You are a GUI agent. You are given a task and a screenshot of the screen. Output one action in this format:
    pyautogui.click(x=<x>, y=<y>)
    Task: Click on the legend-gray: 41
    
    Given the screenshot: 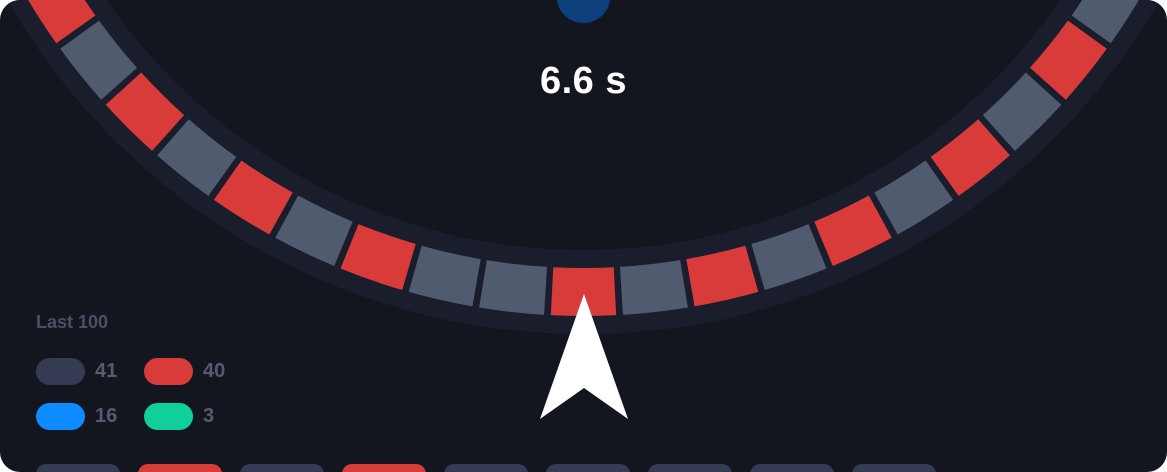 What is the action you would take?
    pyautogui.click(x=76, y=371)
    